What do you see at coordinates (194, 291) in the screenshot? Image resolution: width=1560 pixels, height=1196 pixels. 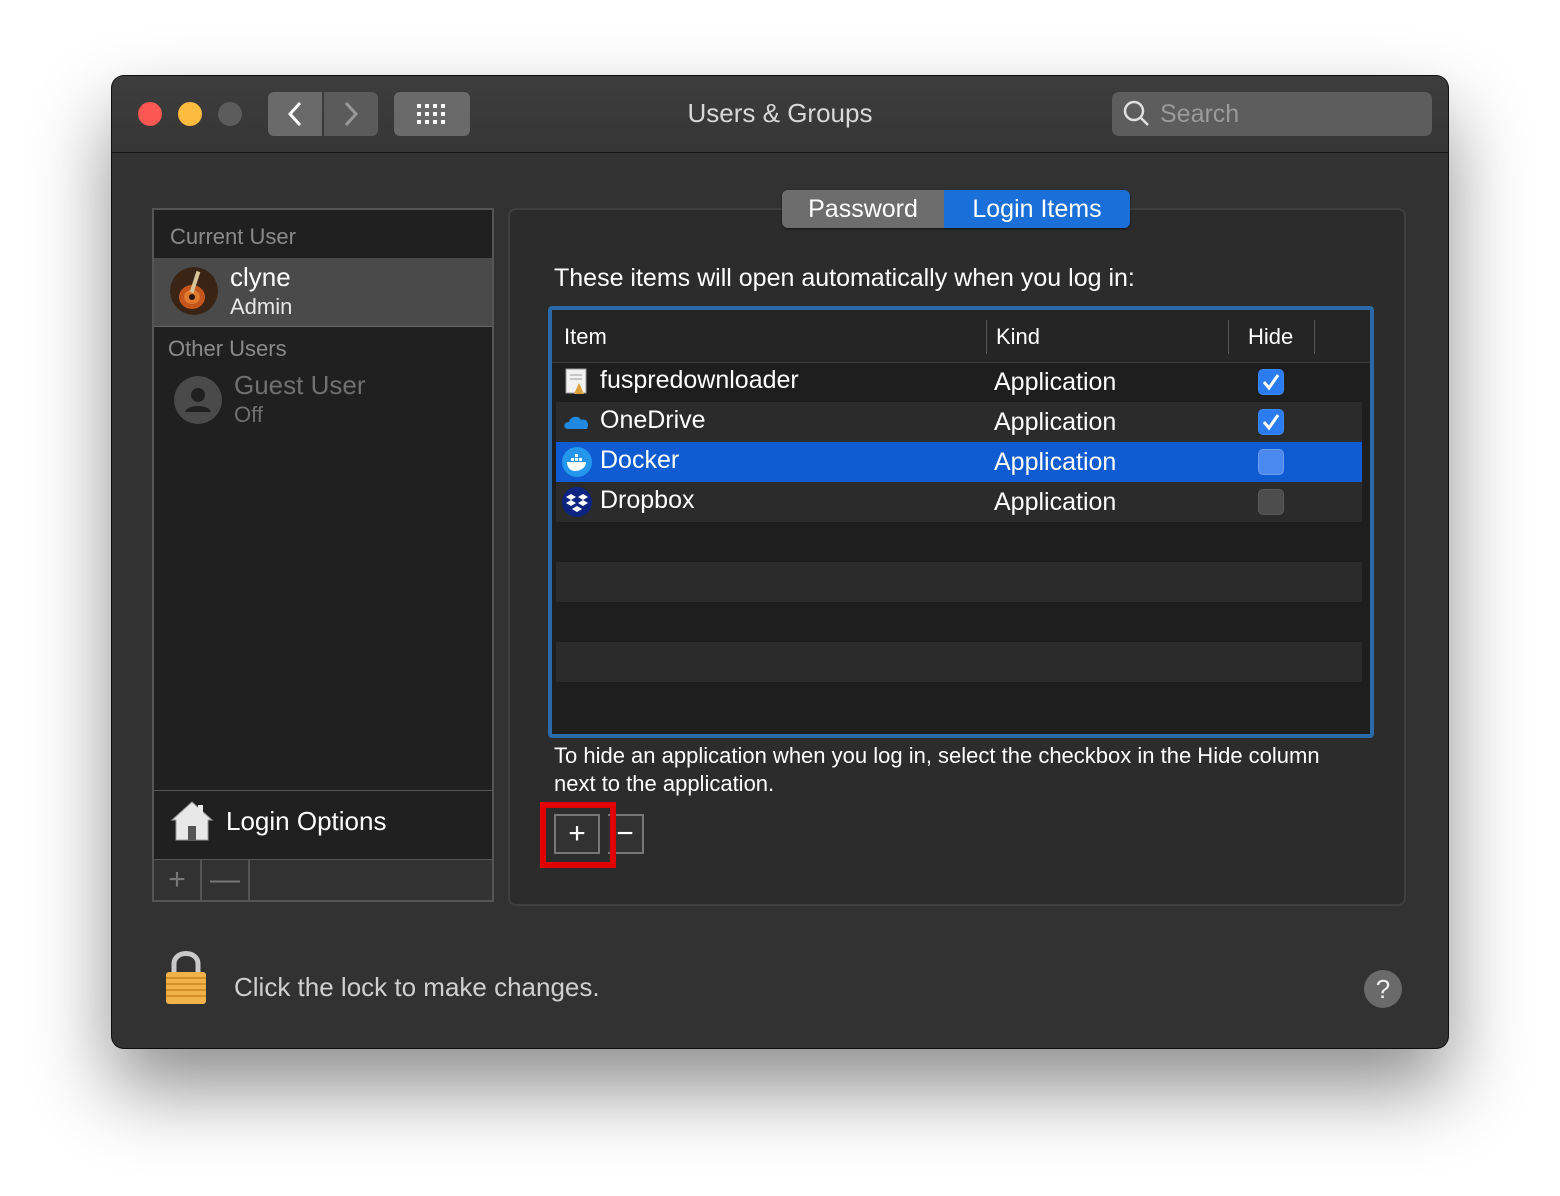 I see `guitar-avatar-icon` at bounding box center [194, 291].